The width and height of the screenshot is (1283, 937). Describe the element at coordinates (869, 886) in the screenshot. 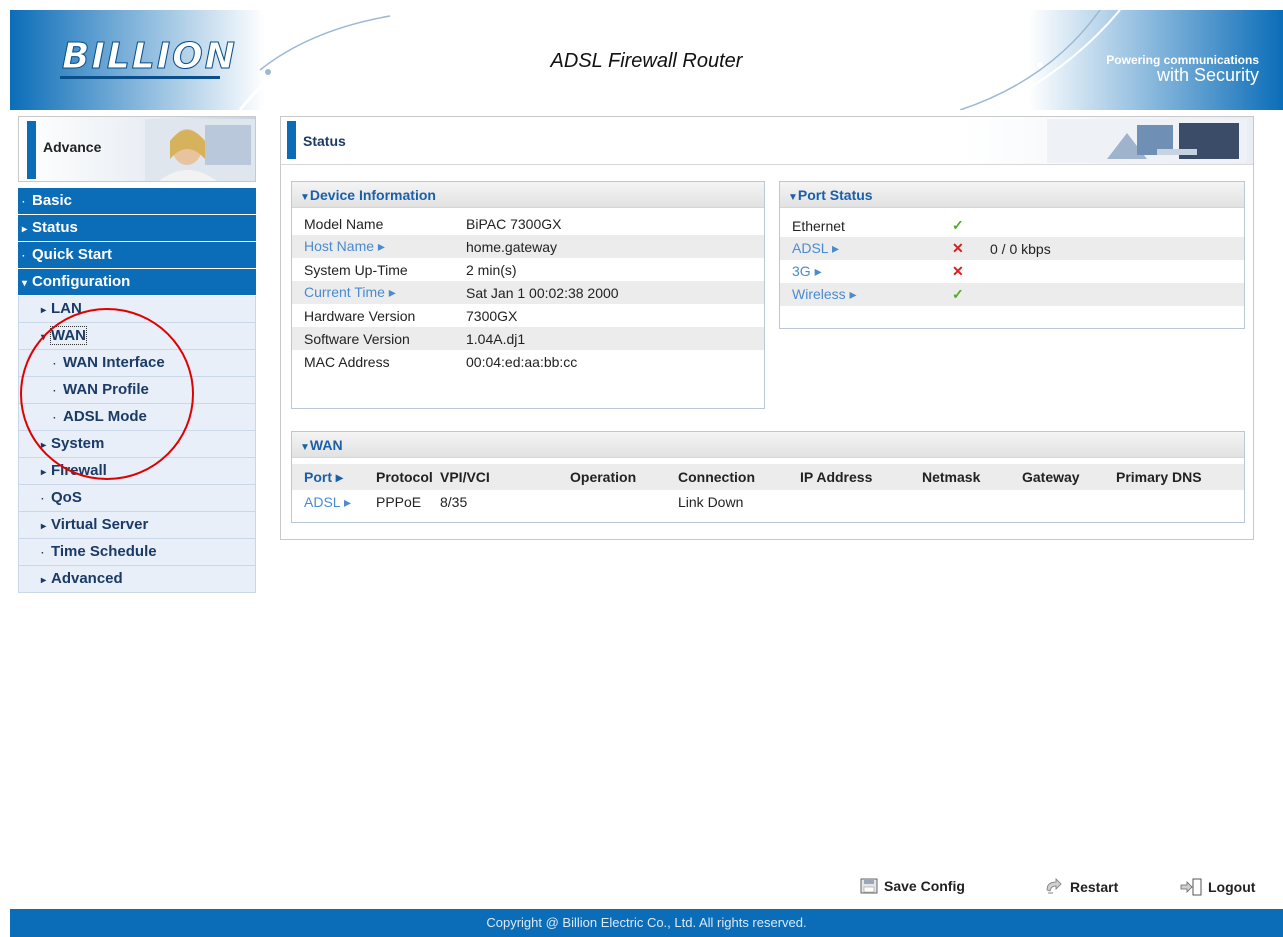

I see `floppy-disk-icon` at that location.